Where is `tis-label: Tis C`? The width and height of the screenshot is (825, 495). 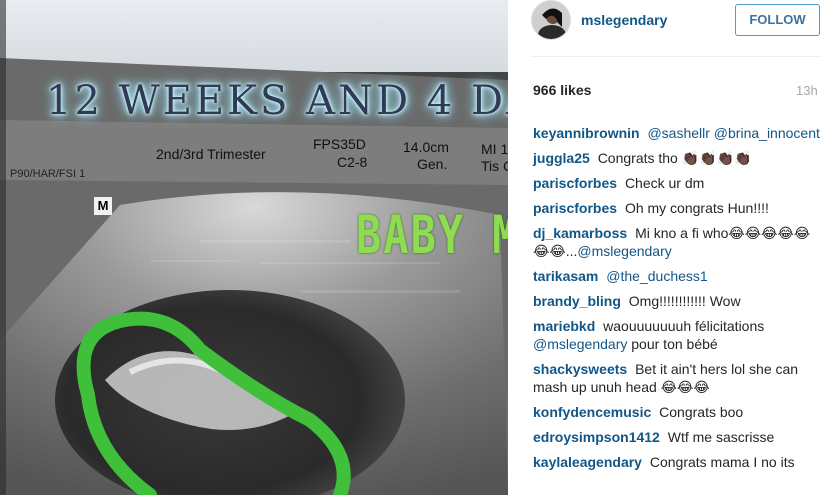
tis-label: Tis C is located at coordinates (494, 166).